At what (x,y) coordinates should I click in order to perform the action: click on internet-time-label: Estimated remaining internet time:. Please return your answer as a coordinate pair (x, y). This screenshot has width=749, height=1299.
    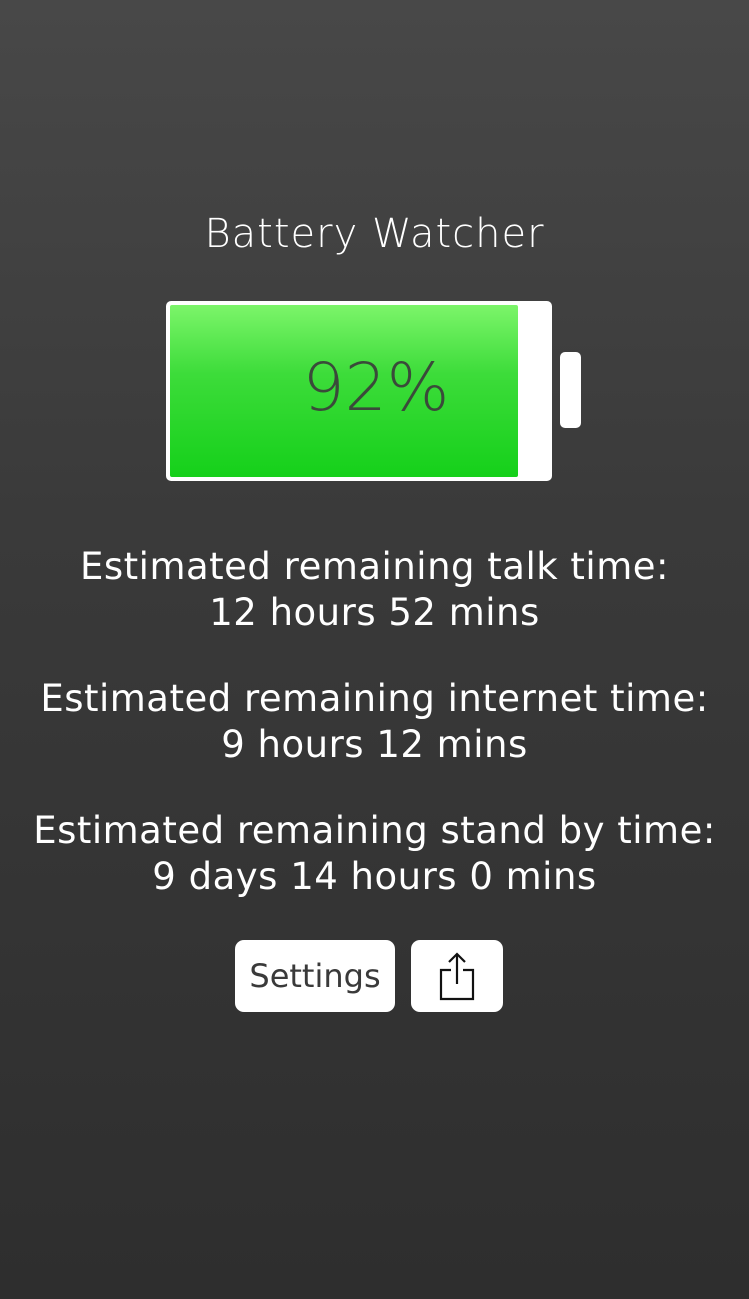
    Looking at the image, I should click on (374, 698).